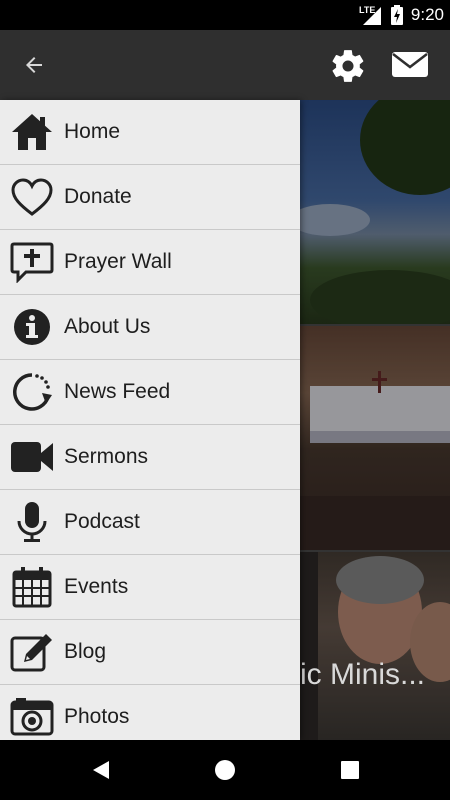  Describe the element at coordinates (150, 197) in the screenshot. I see `menu-item-donate: Donate` at that location.